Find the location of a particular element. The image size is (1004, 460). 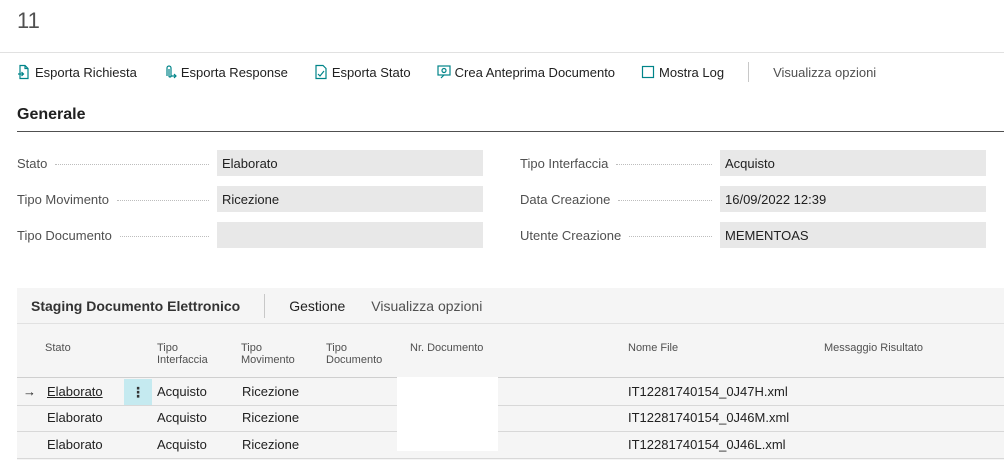

header-divider is located at coordinates (502, 52).